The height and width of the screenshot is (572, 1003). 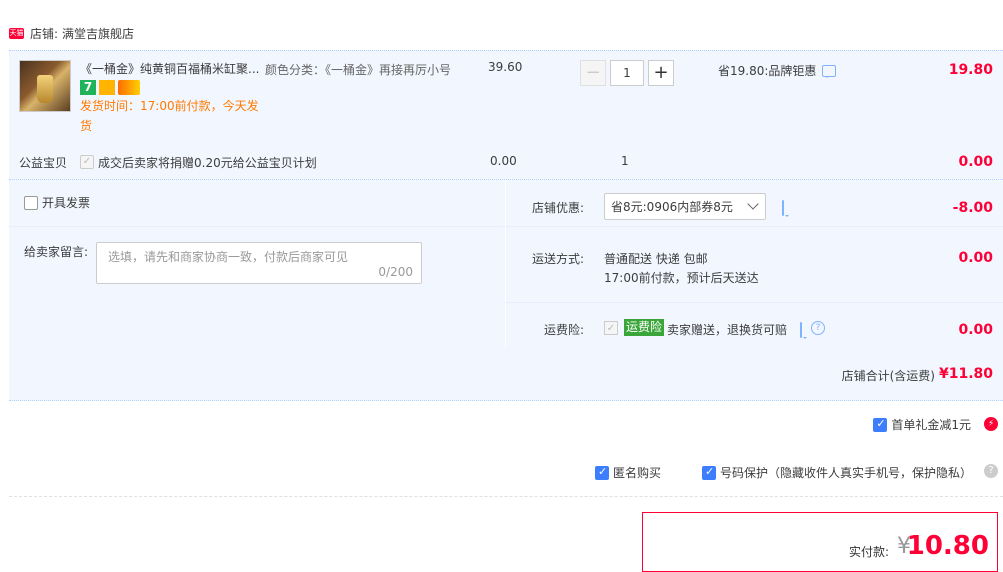 What do you see at coordinates (87, 162) in the screenshot?
I see `charity-checkbox: ✓` at bounding box center [87, 162].